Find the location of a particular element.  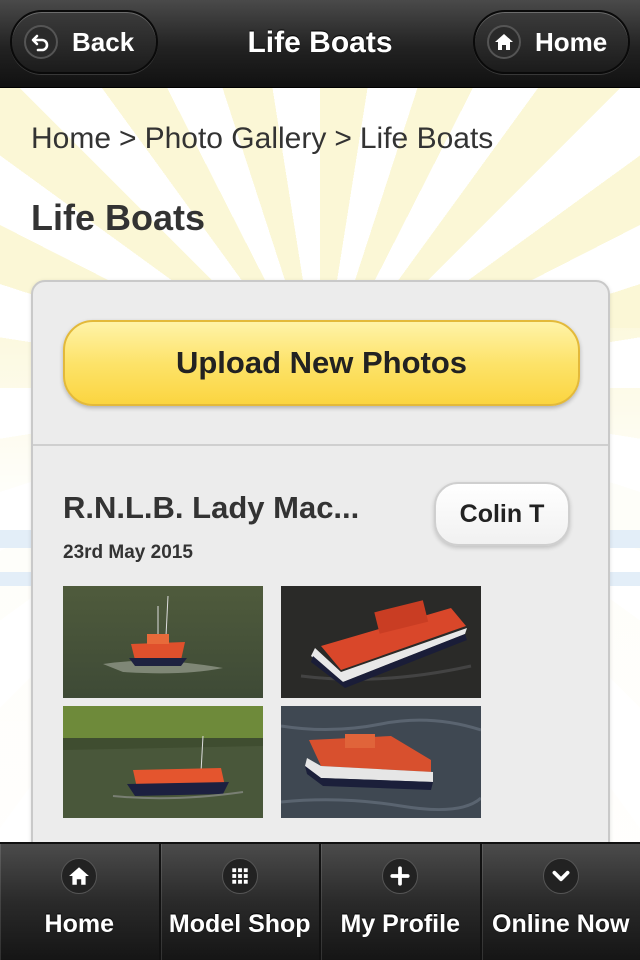

home-button-label: Home is located at coordinates (571, 41).